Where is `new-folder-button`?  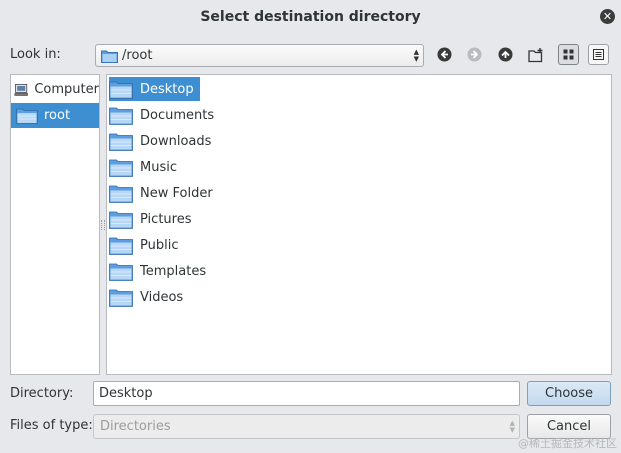 new-folder-button is located at coordinates (536, 54).